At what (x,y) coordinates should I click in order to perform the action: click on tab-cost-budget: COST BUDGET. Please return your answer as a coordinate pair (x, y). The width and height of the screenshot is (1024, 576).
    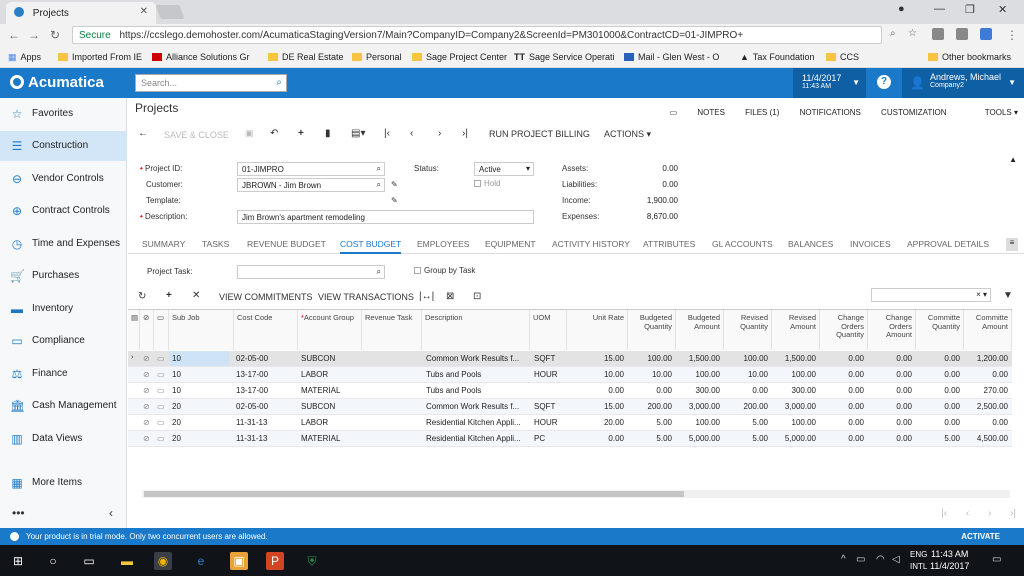
    Looking at the image, I should click on (371, 246).